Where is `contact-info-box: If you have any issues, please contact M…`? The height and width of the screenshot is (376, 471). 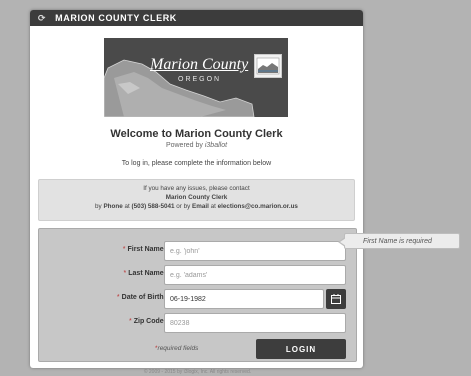 contact-info-box: If you have any issues, please contact M… is located at coordinates (196, 200).